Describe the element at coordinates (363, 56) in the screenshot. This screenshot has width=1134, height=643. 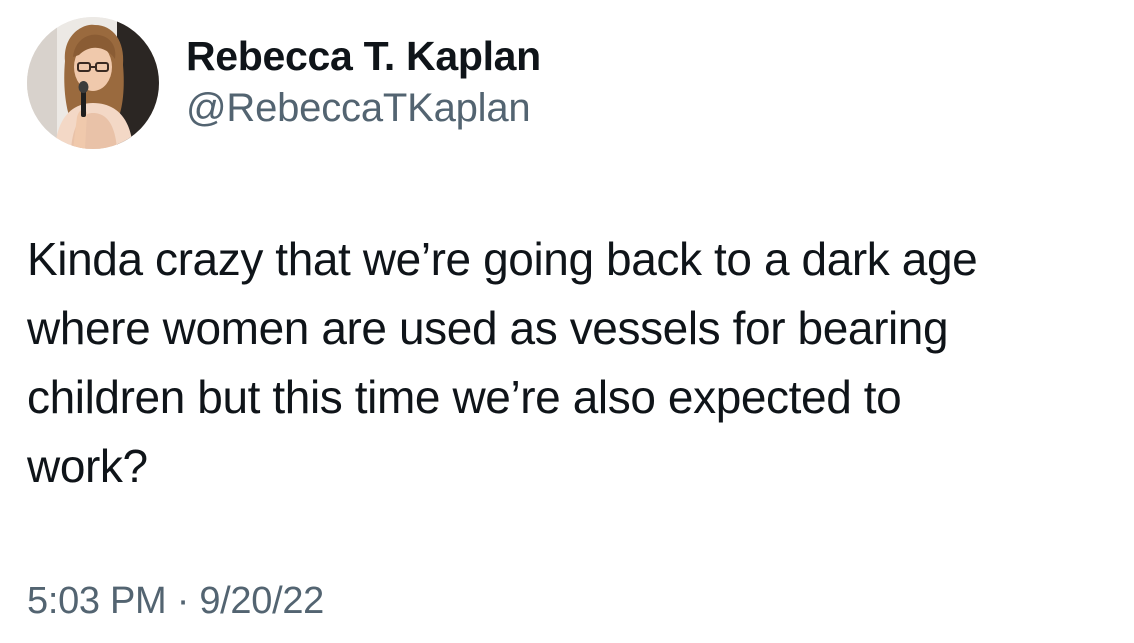
I see `author-display-name: Rebecca T. Kaplan` at that location.